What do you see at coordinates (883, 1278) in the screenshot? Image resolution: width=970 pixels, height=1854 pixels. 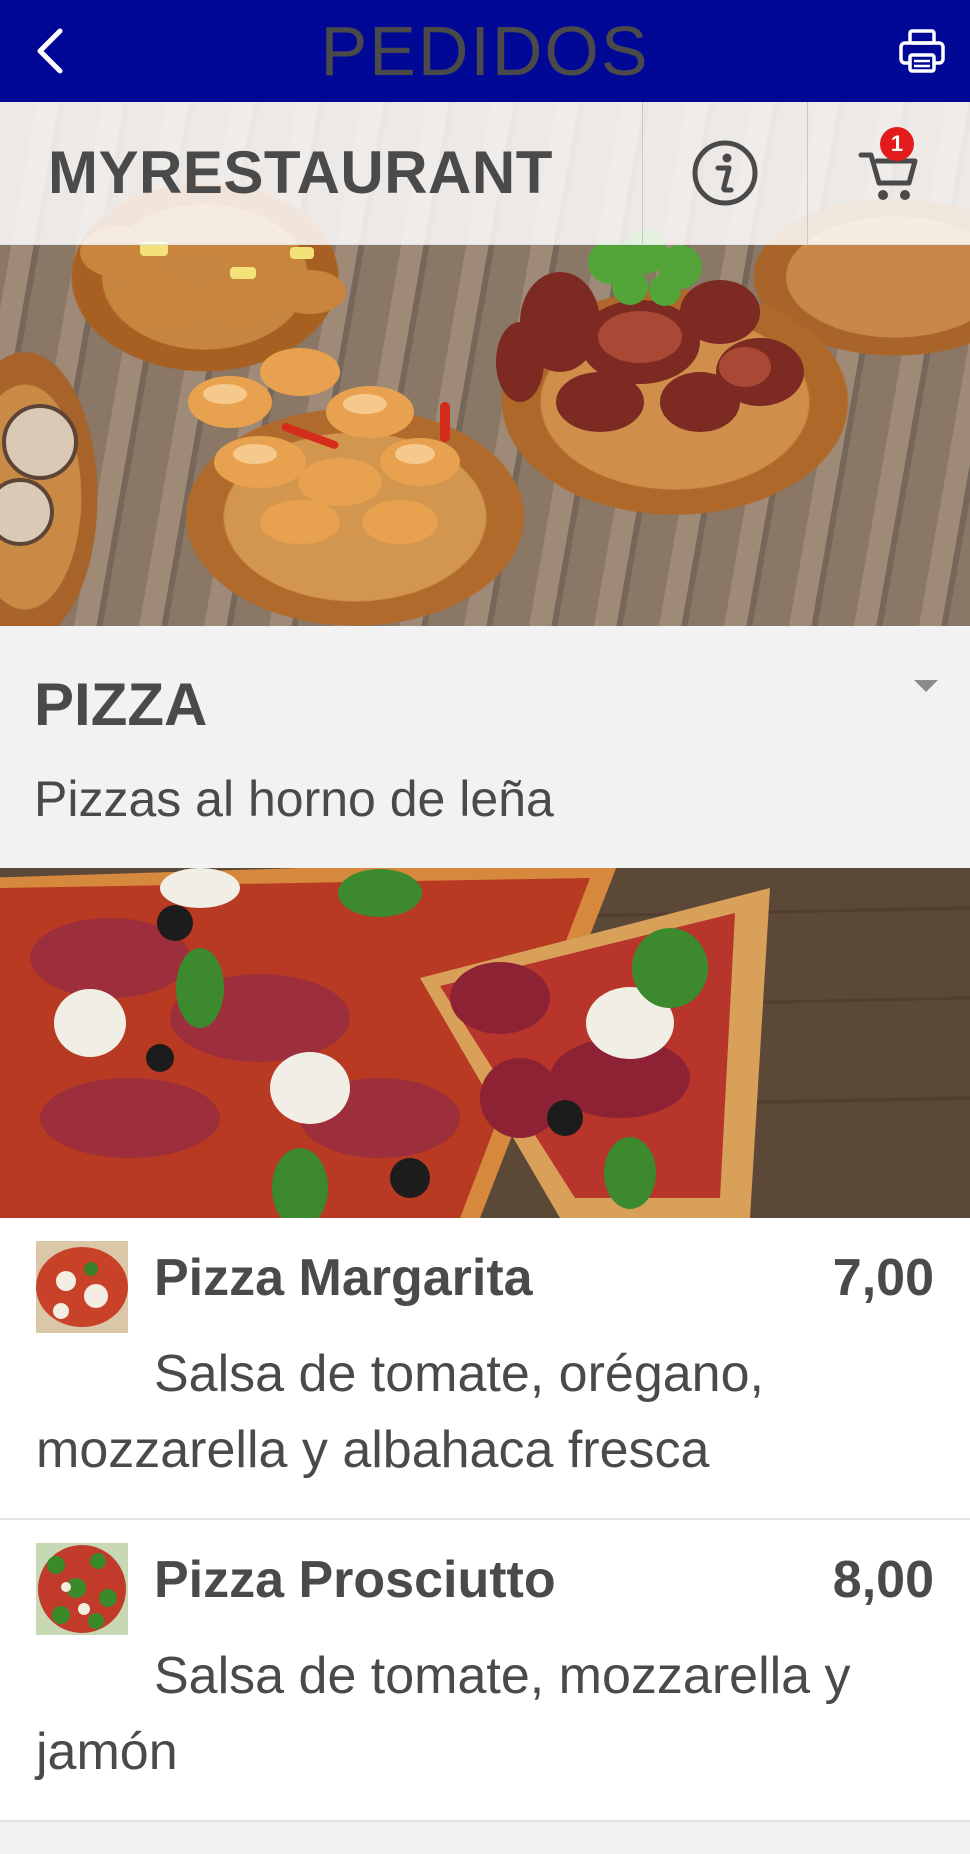 I see `menu-item-price: 7,00` at bounding box center [883, 1278].